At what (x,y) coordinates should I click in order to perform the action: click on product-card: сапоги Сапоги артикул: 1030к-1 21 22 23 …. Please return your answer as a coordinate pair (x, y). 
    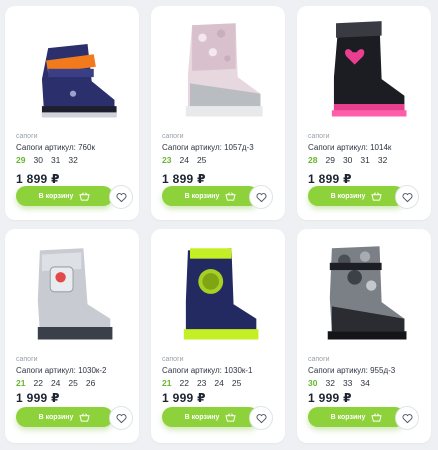
    Looking at the image, I should click on (218, 336).